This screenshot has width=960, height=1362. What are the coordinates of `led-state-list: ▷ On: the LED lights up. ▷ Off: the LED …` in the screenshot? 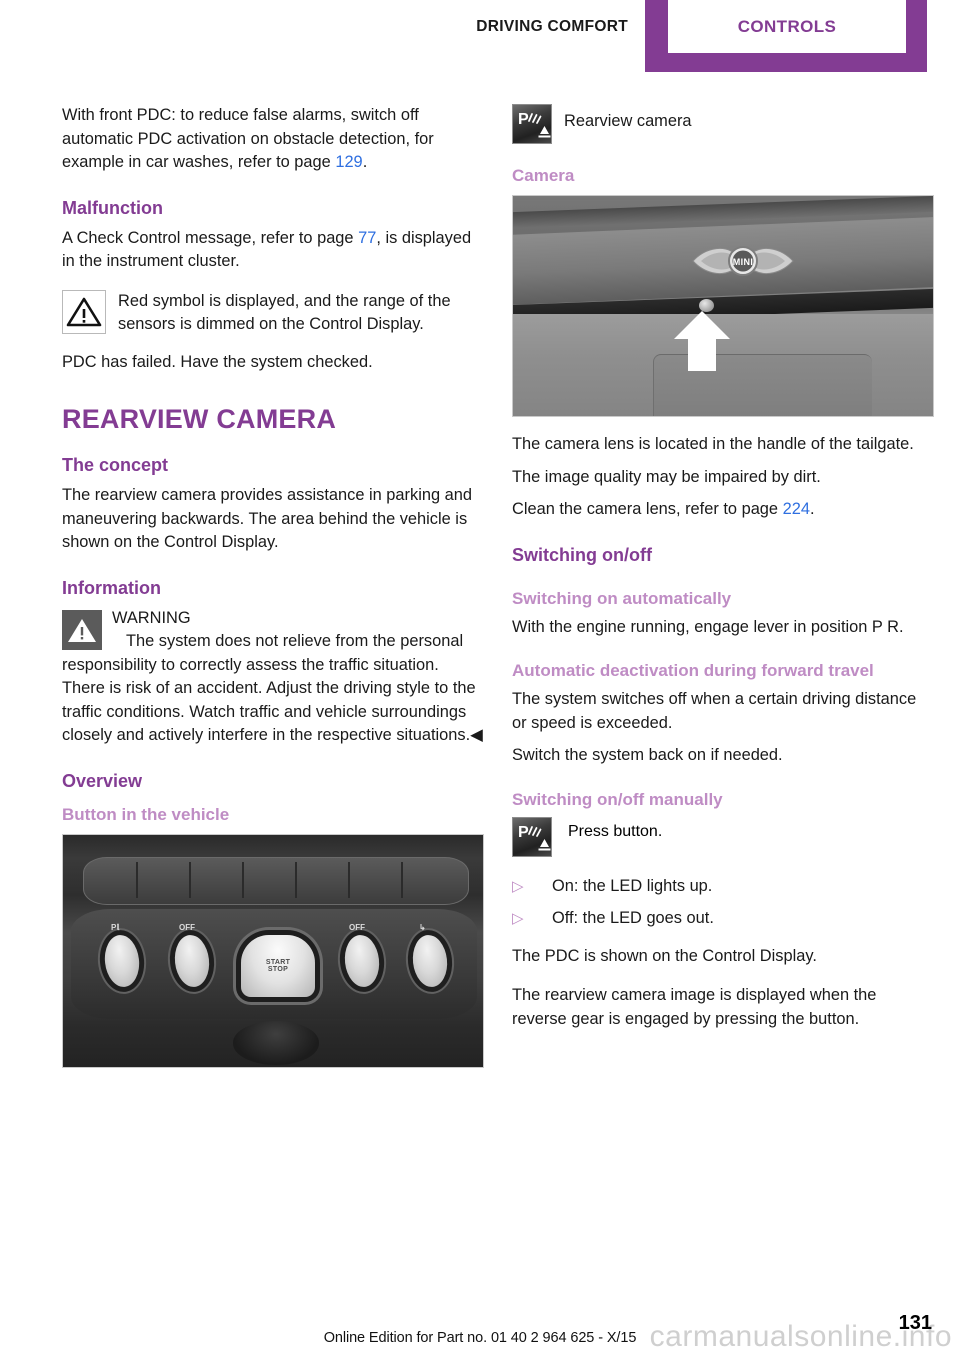 It's located at (723, 903).